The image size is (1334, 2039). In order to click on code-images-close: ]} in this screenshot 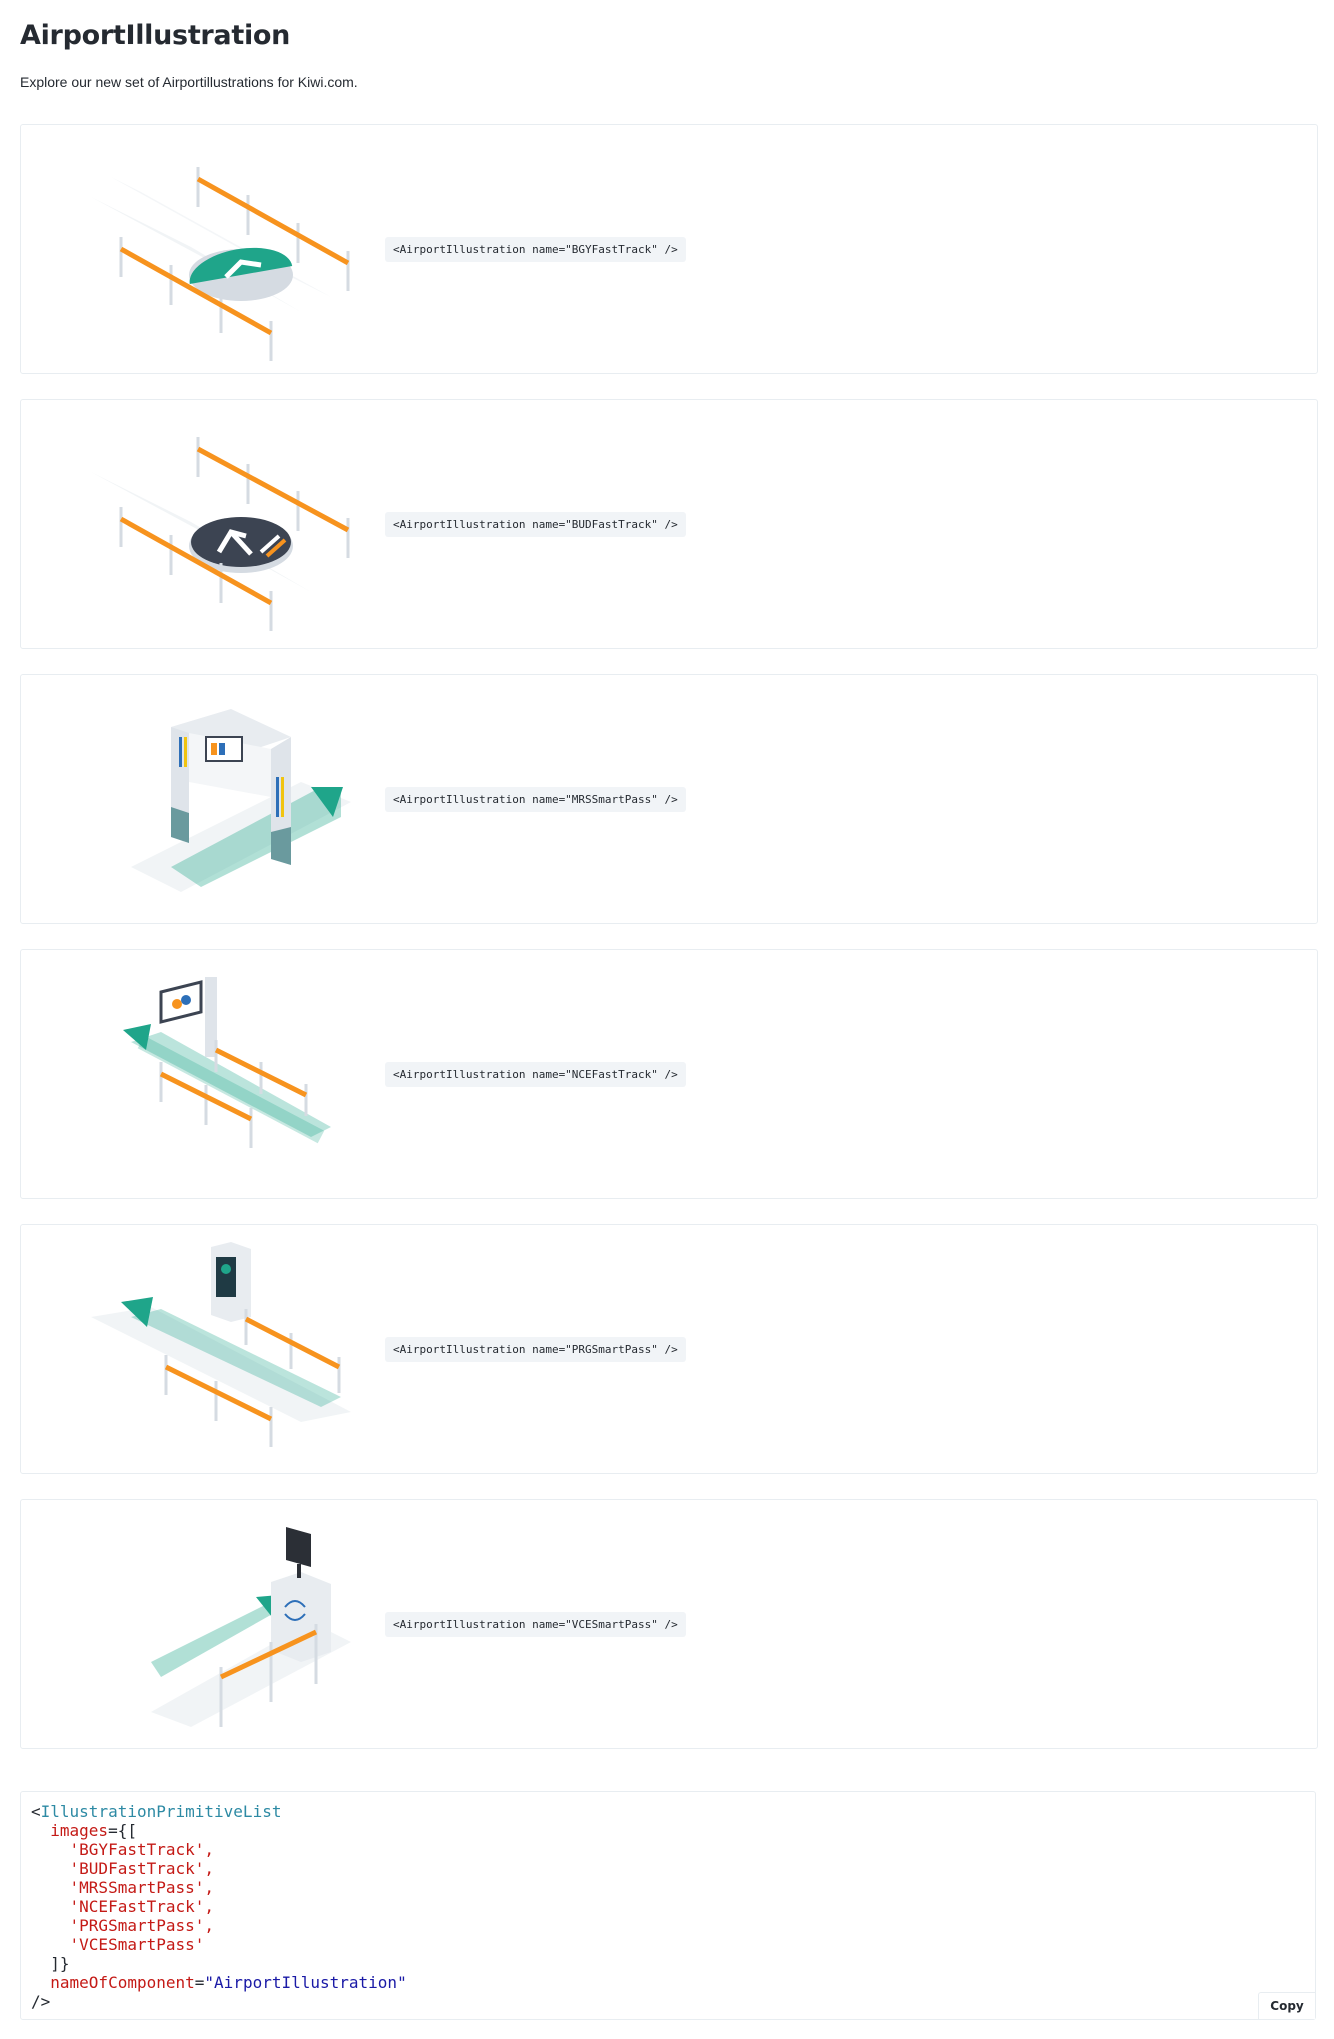, I will do `click(60, 1963)`.